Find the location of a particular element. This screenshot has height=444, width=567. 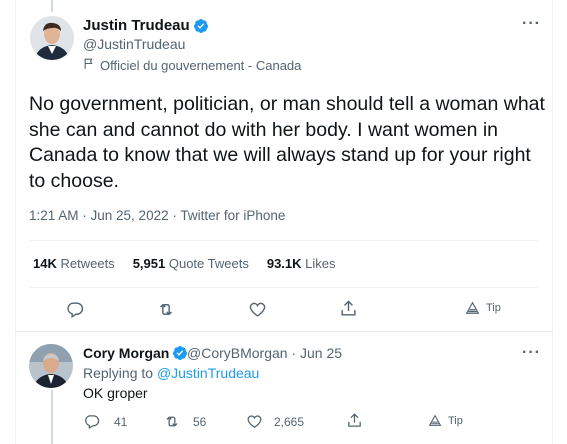

retweet-button is located at coordinates (166, 309).